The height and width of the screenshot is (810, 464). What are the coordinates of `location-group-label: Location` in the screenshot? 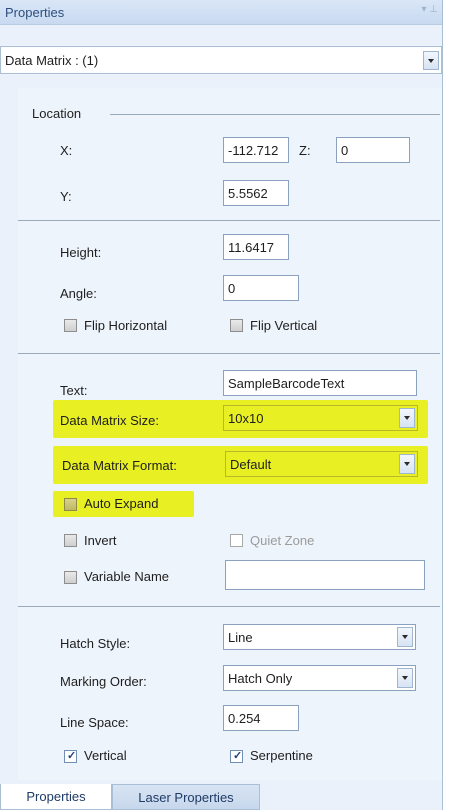 It's located at (57, 113).